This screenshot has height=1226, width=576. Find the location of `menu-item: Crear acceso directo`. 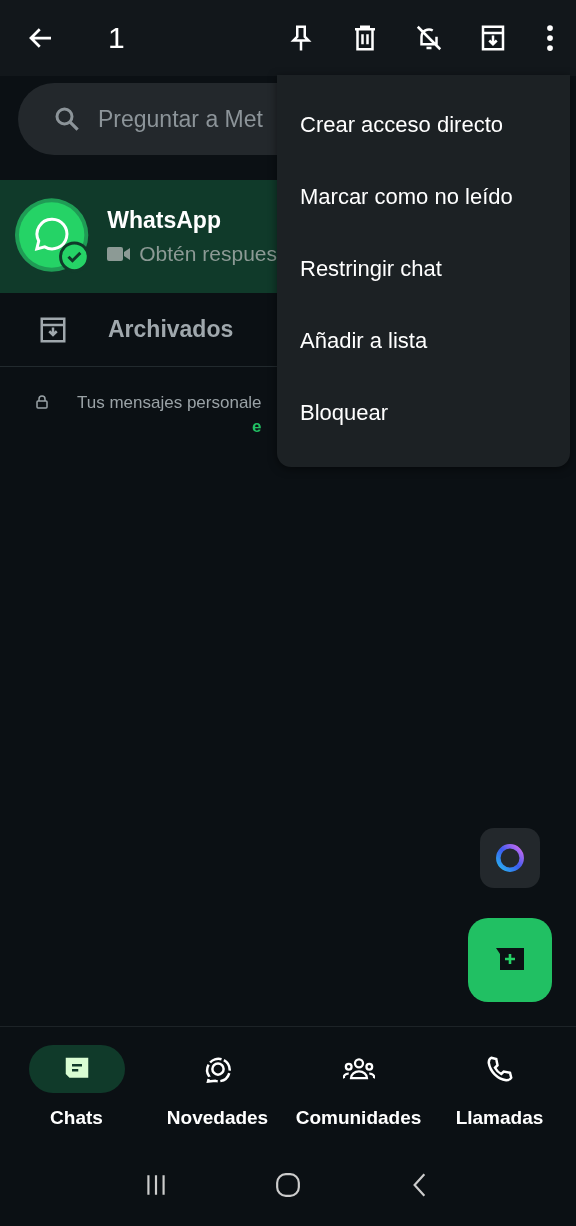

menu-item: Crear acceso directo is located at coordinates (423, 125).